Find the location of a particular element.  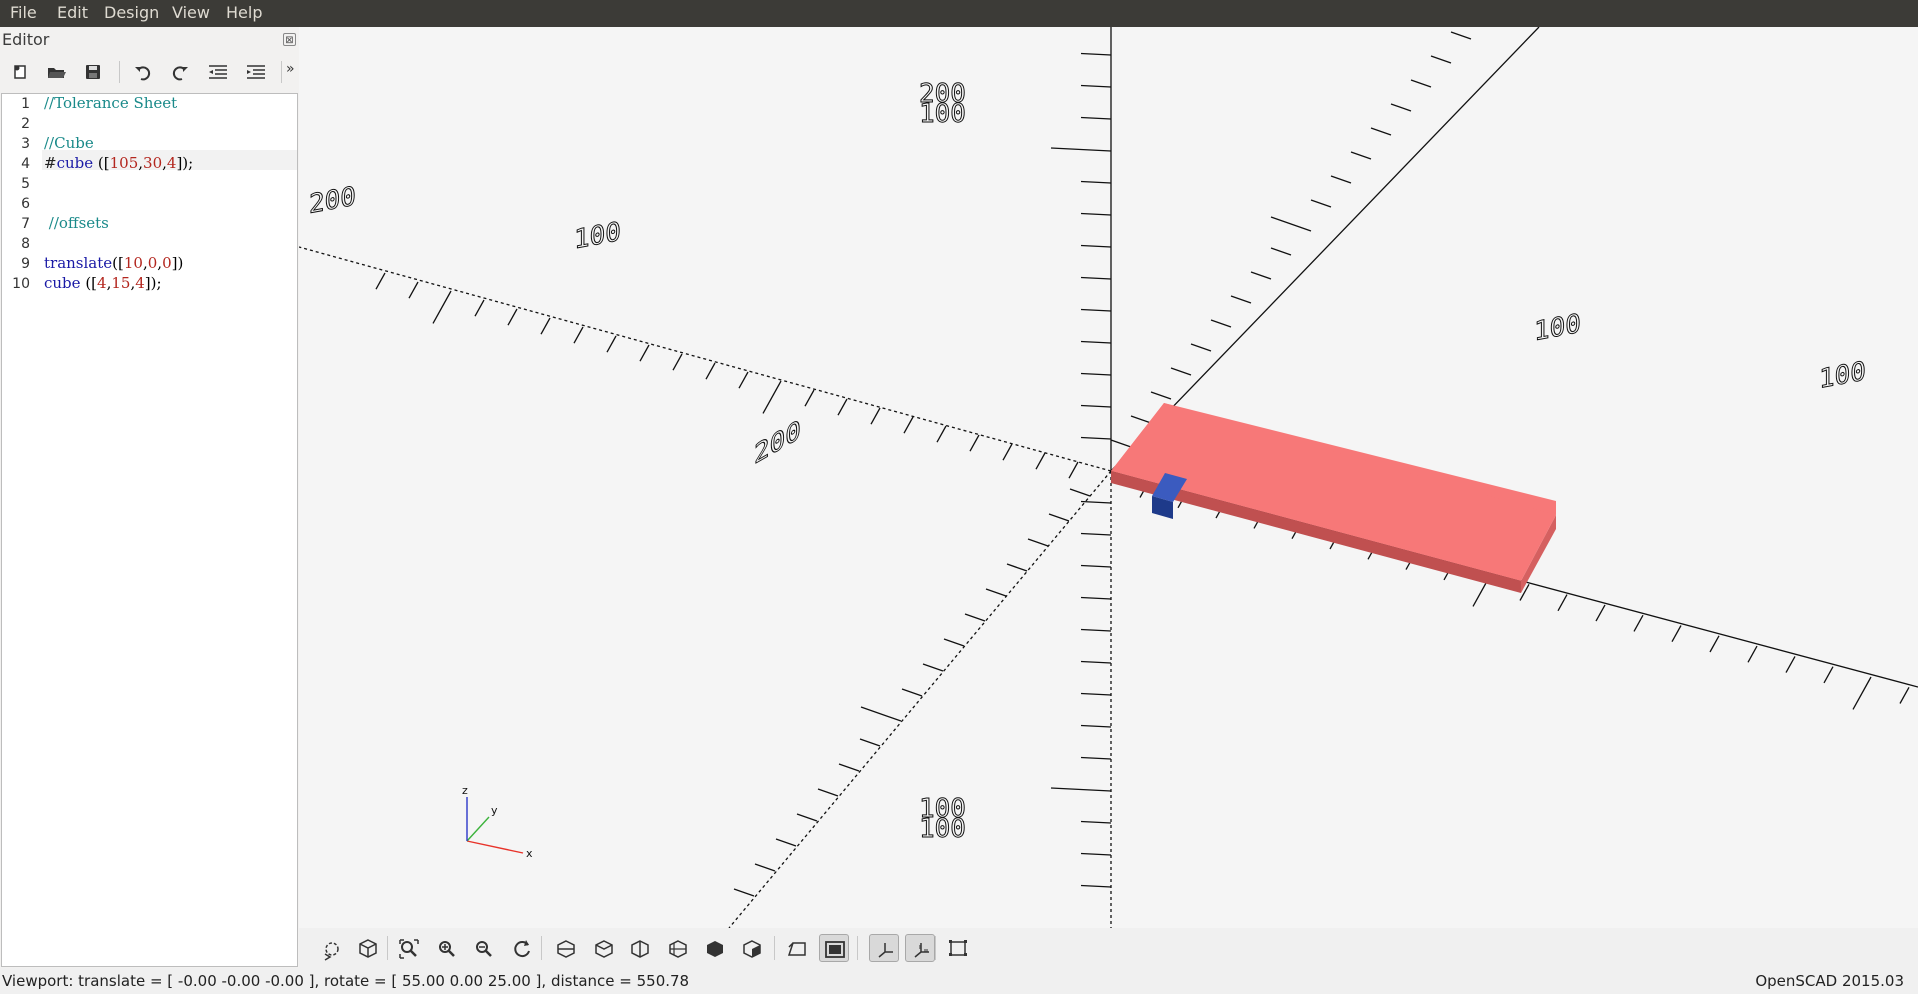

menu-view: View is located at coordinates (191, 12).